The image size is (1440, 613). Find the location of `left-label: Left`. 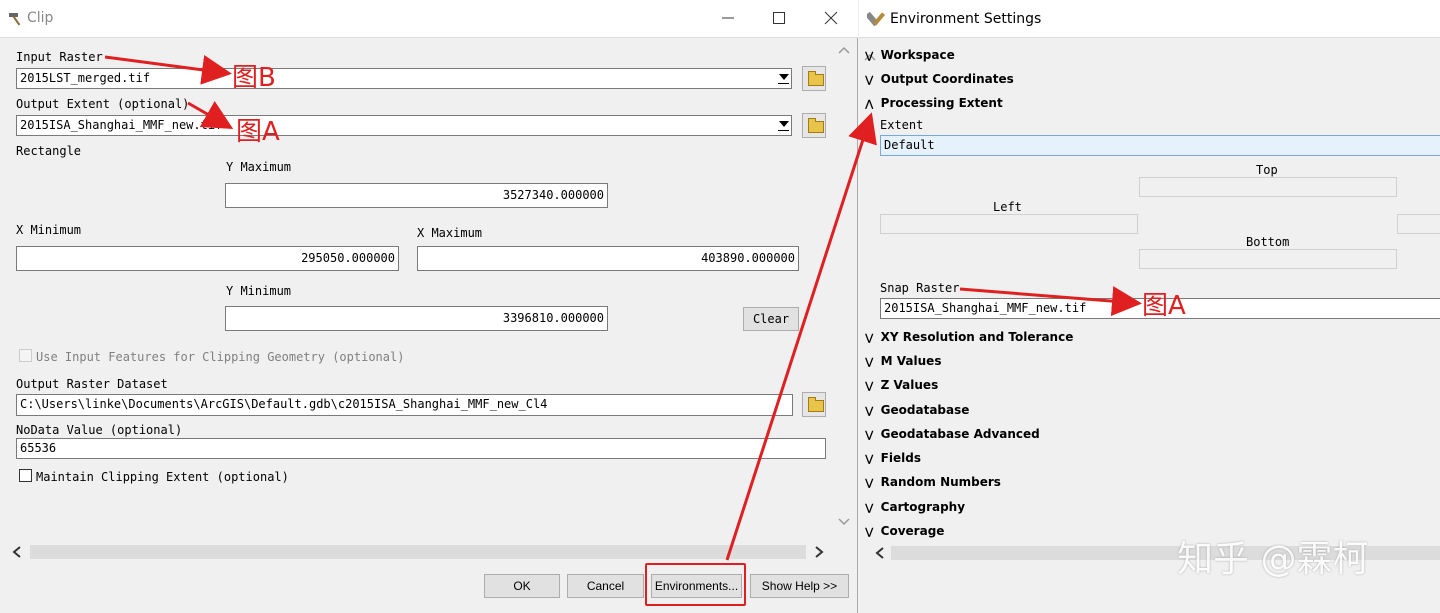

left-label: Left is located at coordinates (1007, 207).